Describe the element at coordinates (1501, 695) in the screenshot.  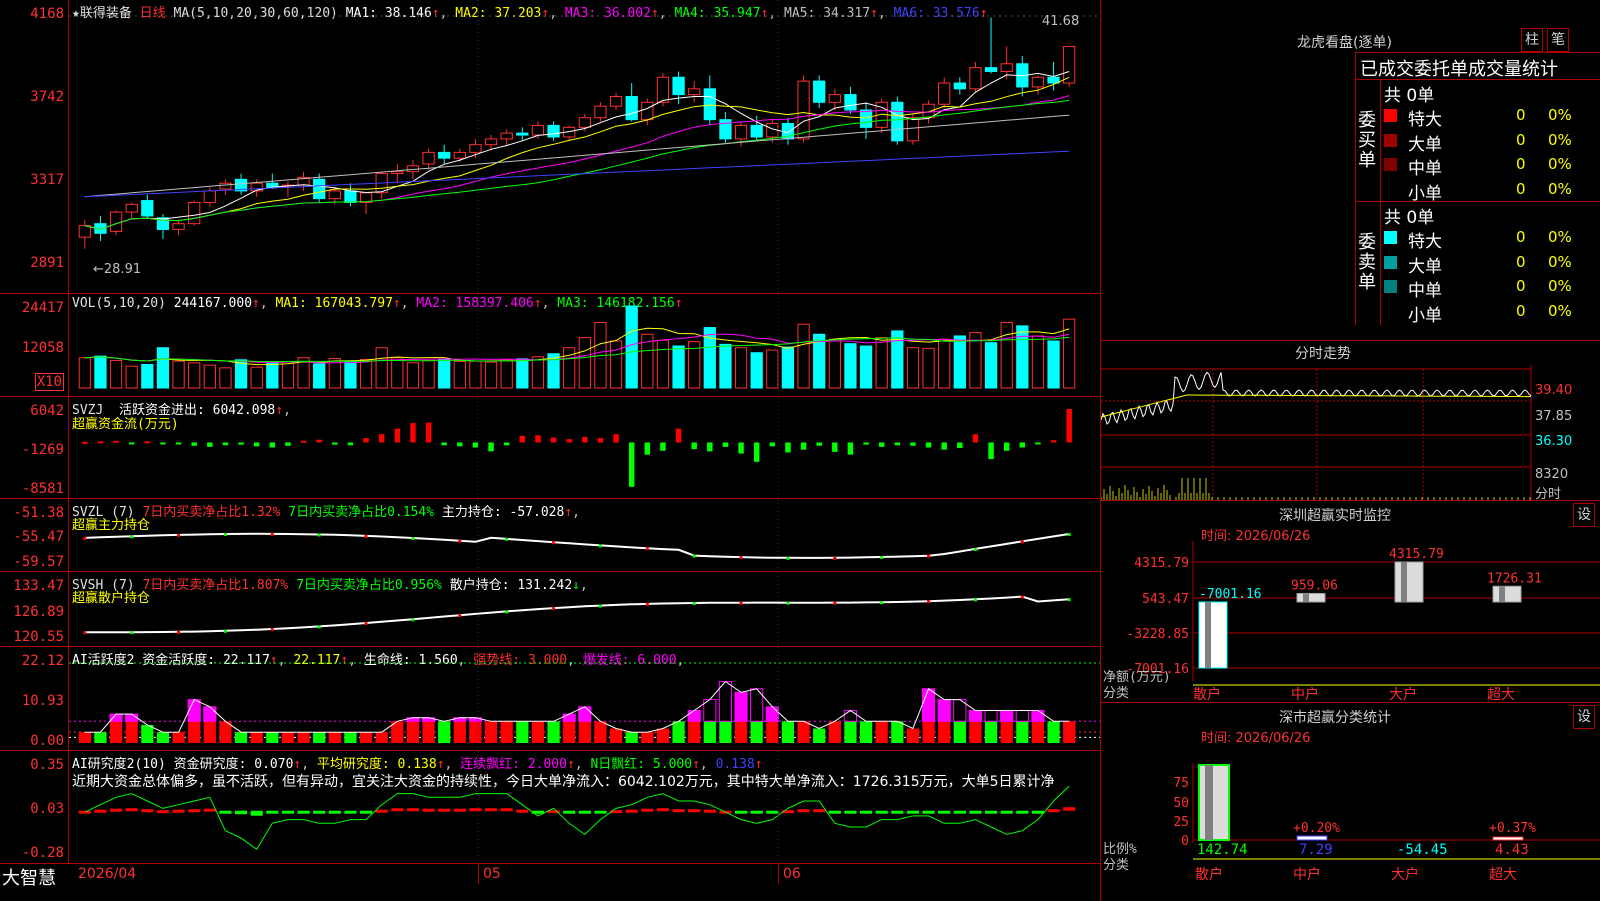
I see `sz-monitor-category: 超大` at that location.